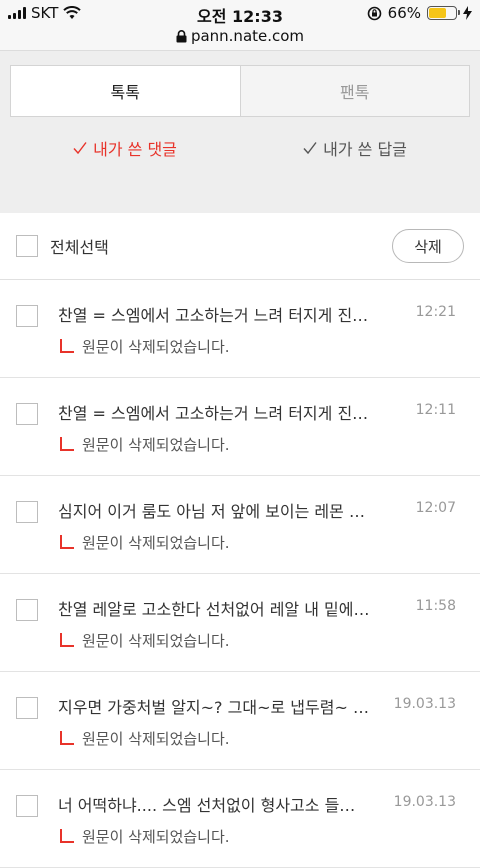 The width and height of the screenshot is (480, 868). I want to click on tab-fantok: 팬톡, so click(355, 91).